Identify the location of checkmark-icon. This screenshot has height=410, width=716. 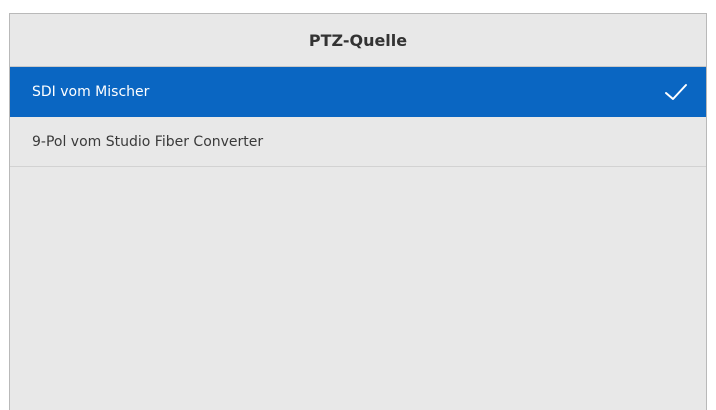
(676, 92).